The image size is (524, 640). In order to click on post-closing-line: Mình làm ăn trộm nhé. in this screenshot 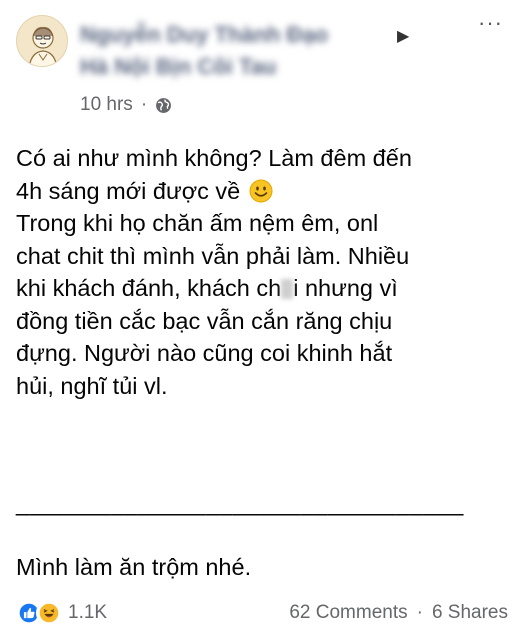, I will do `click(134, 567)`.